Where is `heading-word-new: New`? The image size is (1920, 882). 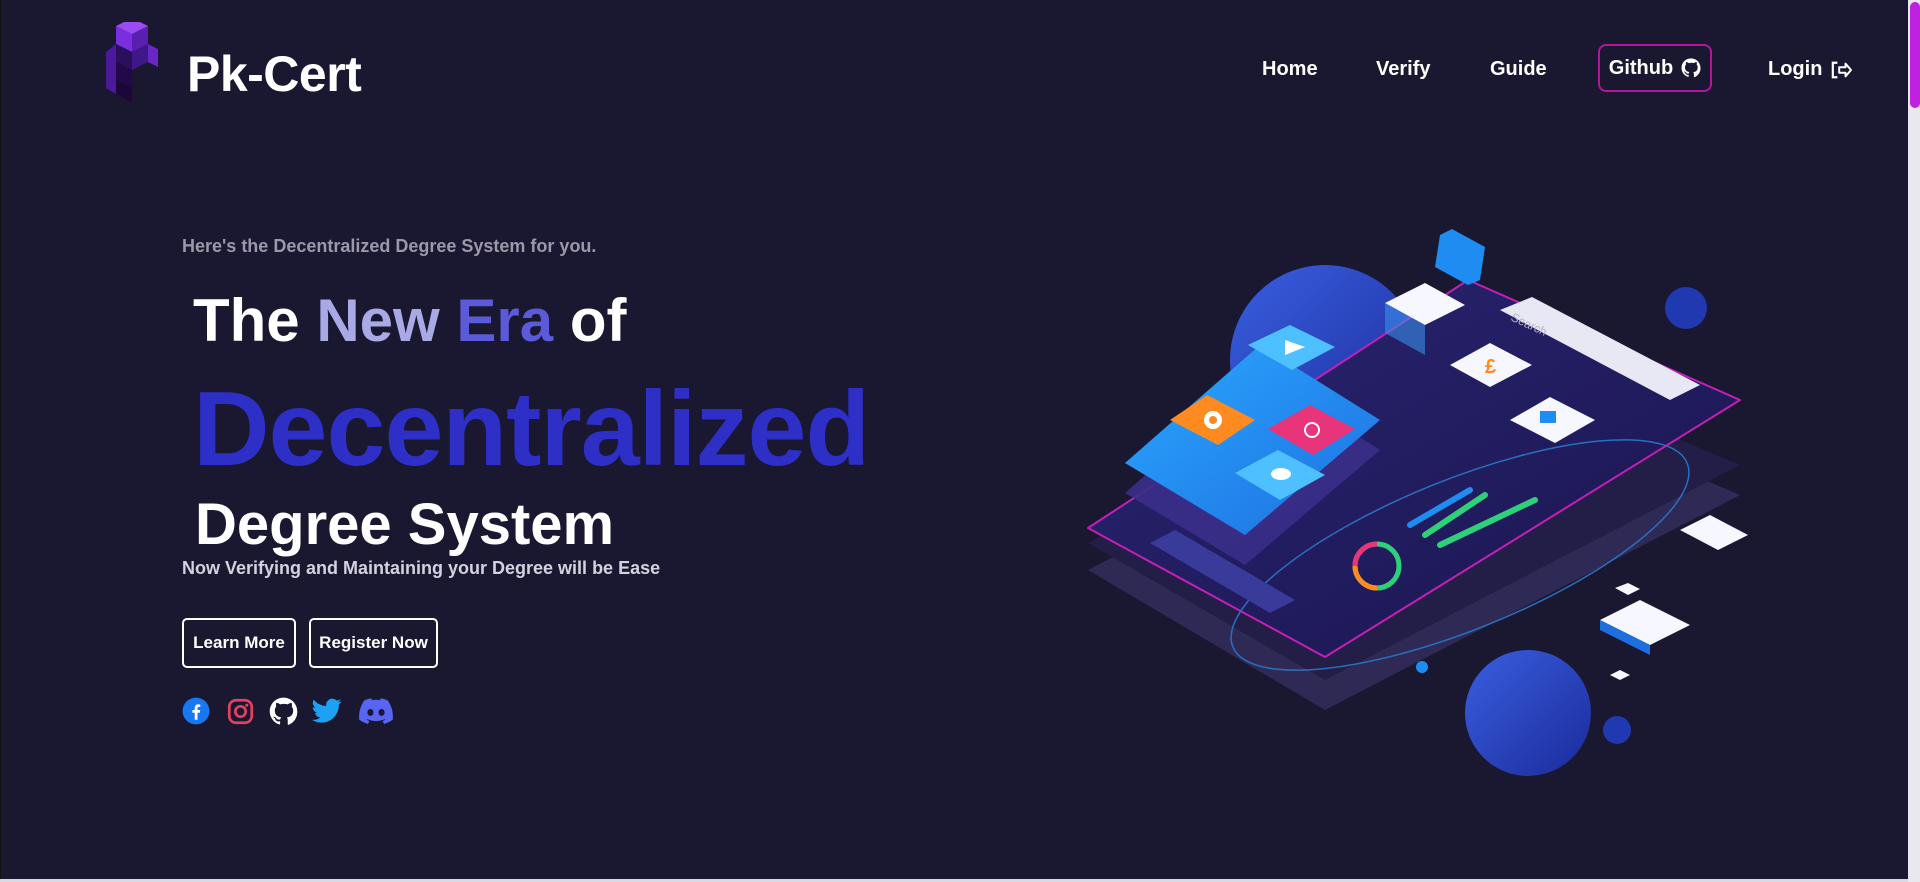 heading-word-new: New is located at coordinates (378, 320).